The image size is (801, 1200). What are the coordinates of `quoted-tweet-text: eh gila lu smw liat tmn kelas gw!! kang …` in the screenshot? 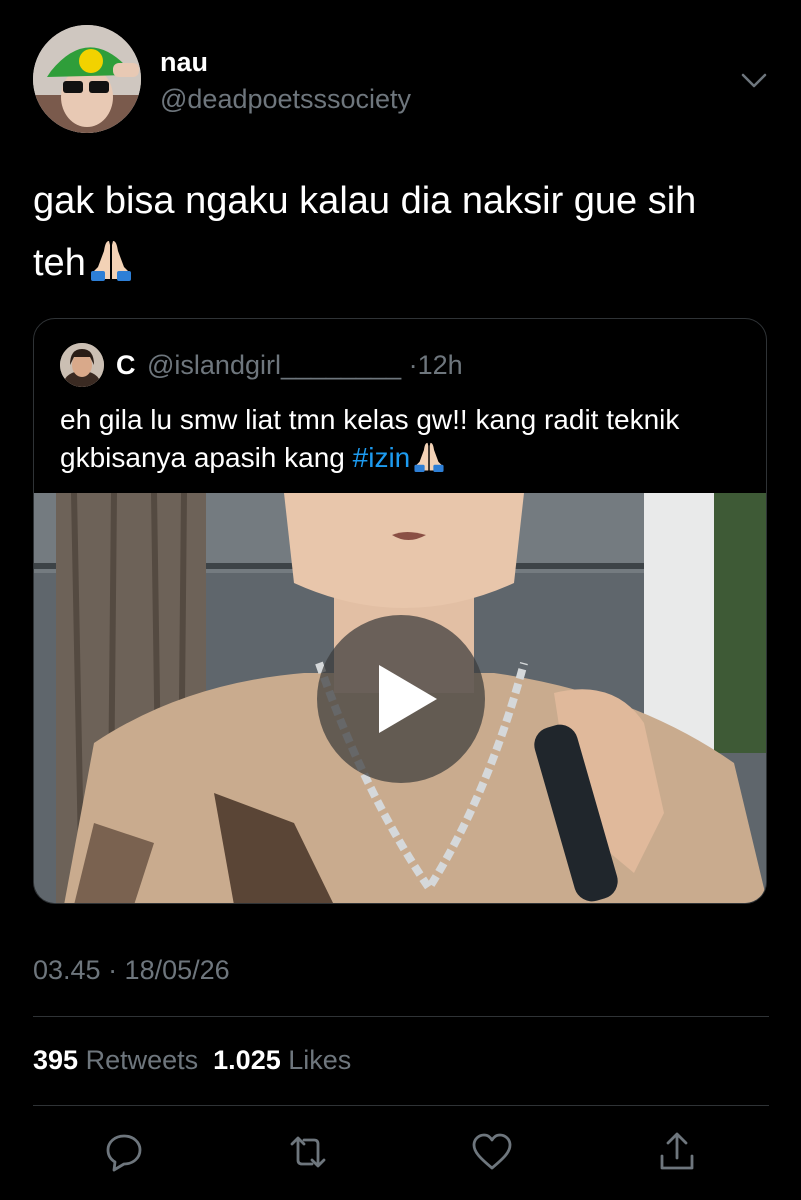 It's located at (405, 439).